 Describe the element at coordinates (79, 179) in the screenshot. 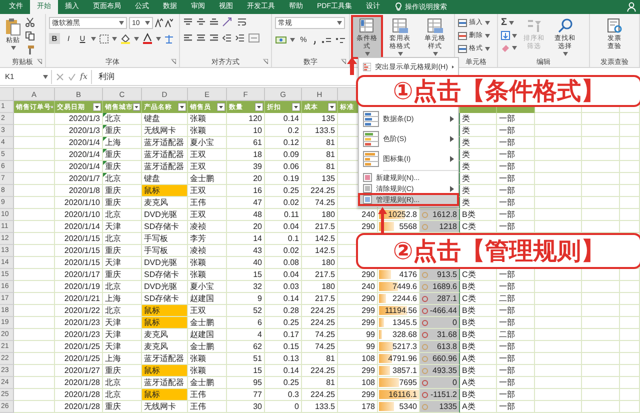

I see `table-cell: 2020/1/7` at that location.